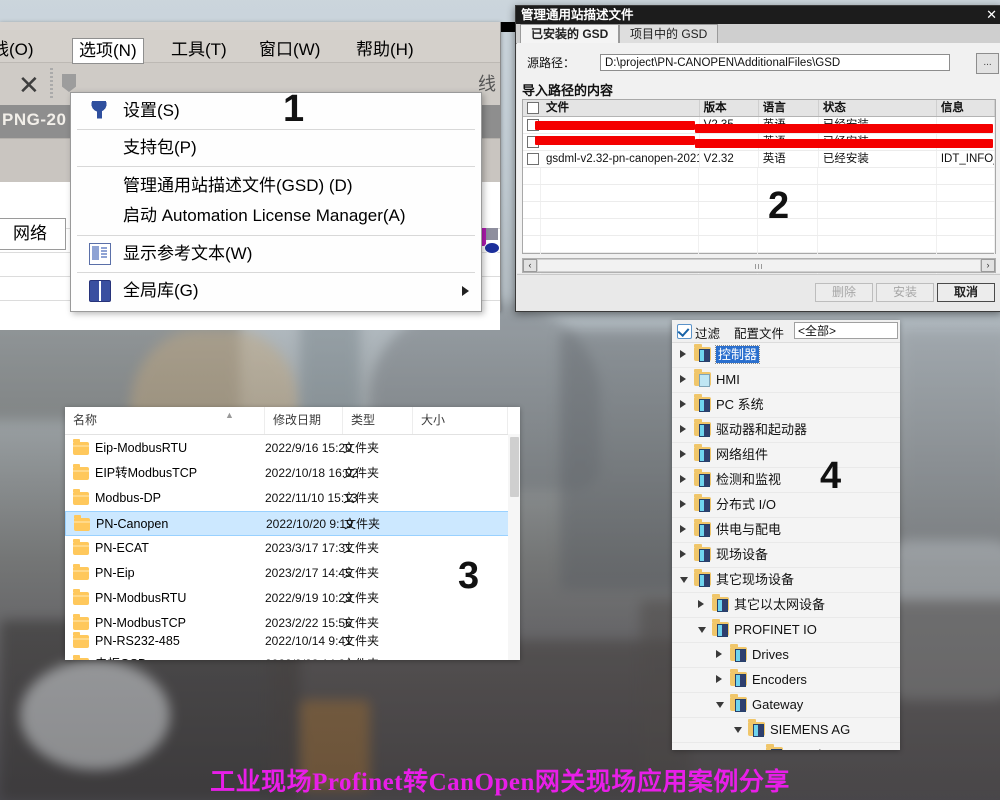 The width and height of the screenshot is (1000, 800). Describe the element at coordinates (292, 498) in the screenshot. I see `list-item: Modbus-DP 2022/11/10 15:13 文件夹` at that location.